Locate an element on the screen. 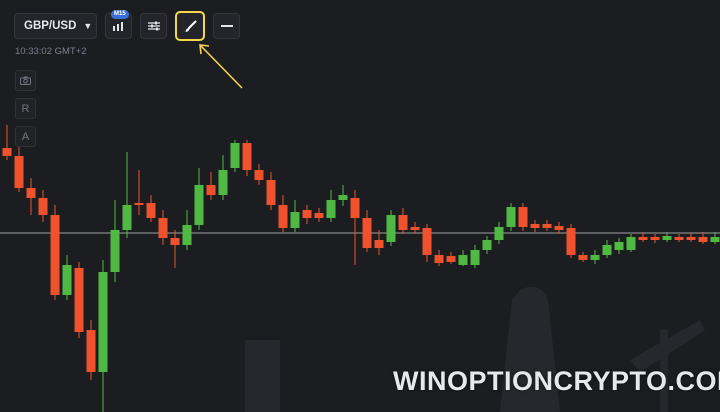  timeframe-button: M15 is located at coordinates (118, 24).